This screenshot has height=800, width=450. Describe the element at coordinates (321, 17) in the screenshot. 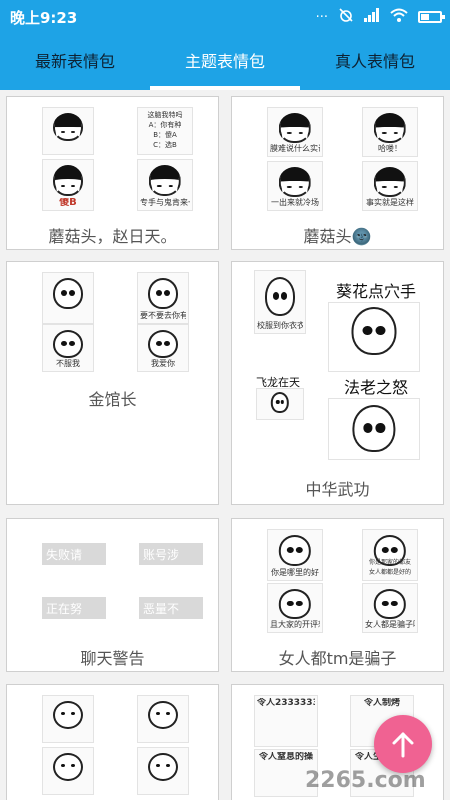

I see `more-icon: ···` at that location.